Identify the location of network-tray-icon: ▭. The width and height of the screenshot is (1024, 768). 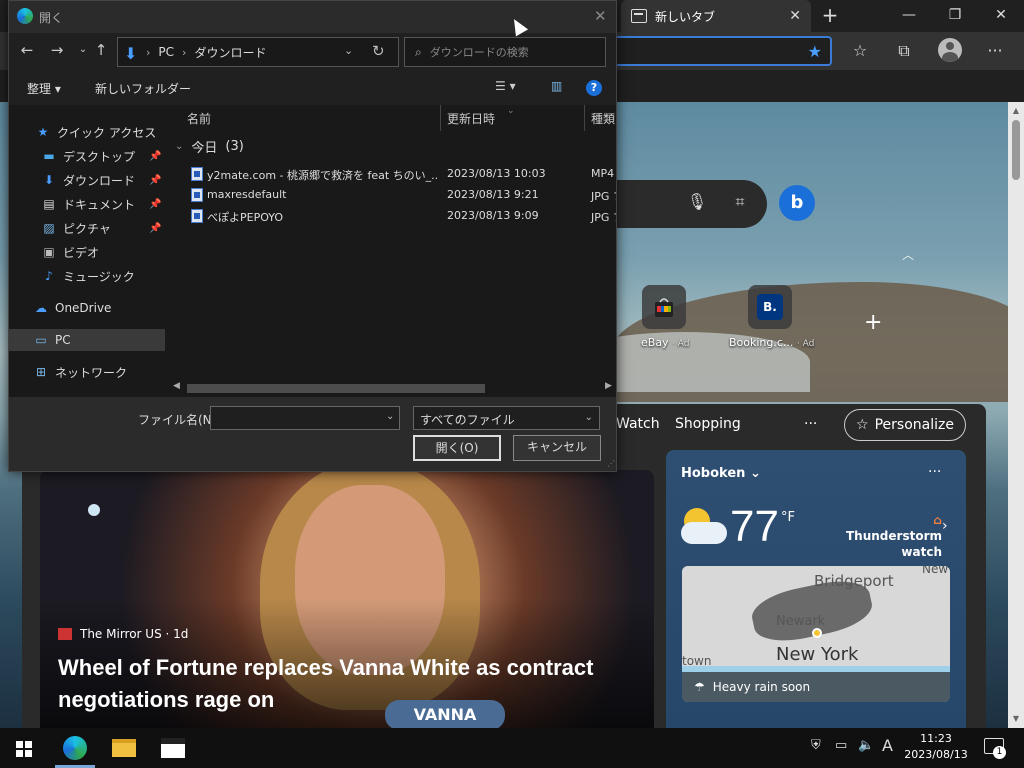
(841, 745).